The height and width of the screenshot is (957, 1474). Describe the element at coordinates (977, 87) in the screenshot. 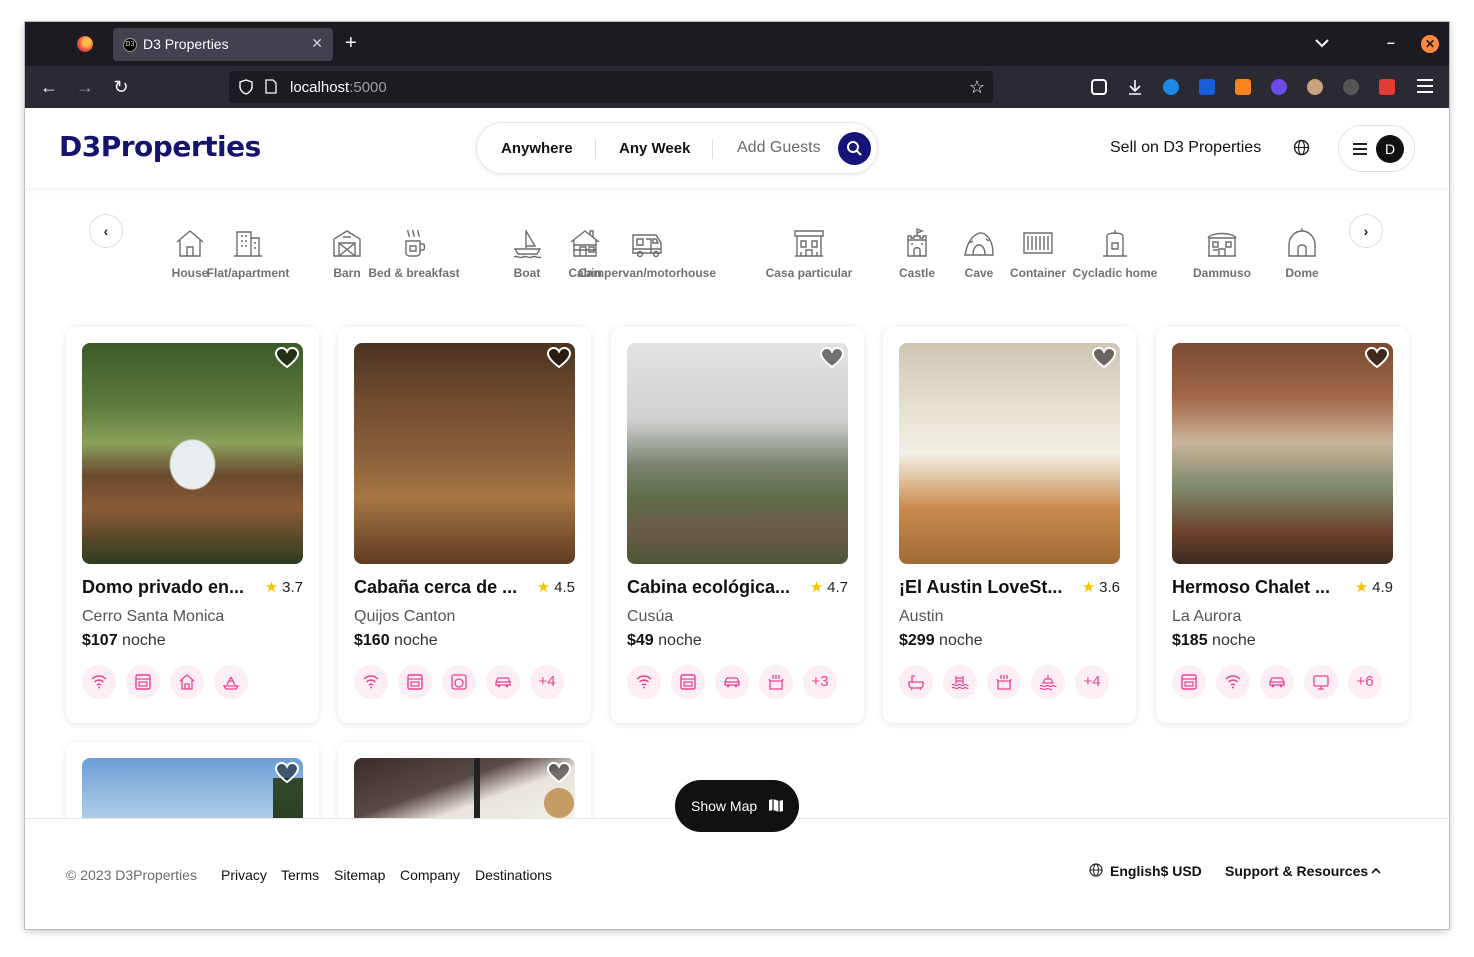

I see `bookmark-star-icon: ☆` at that location.